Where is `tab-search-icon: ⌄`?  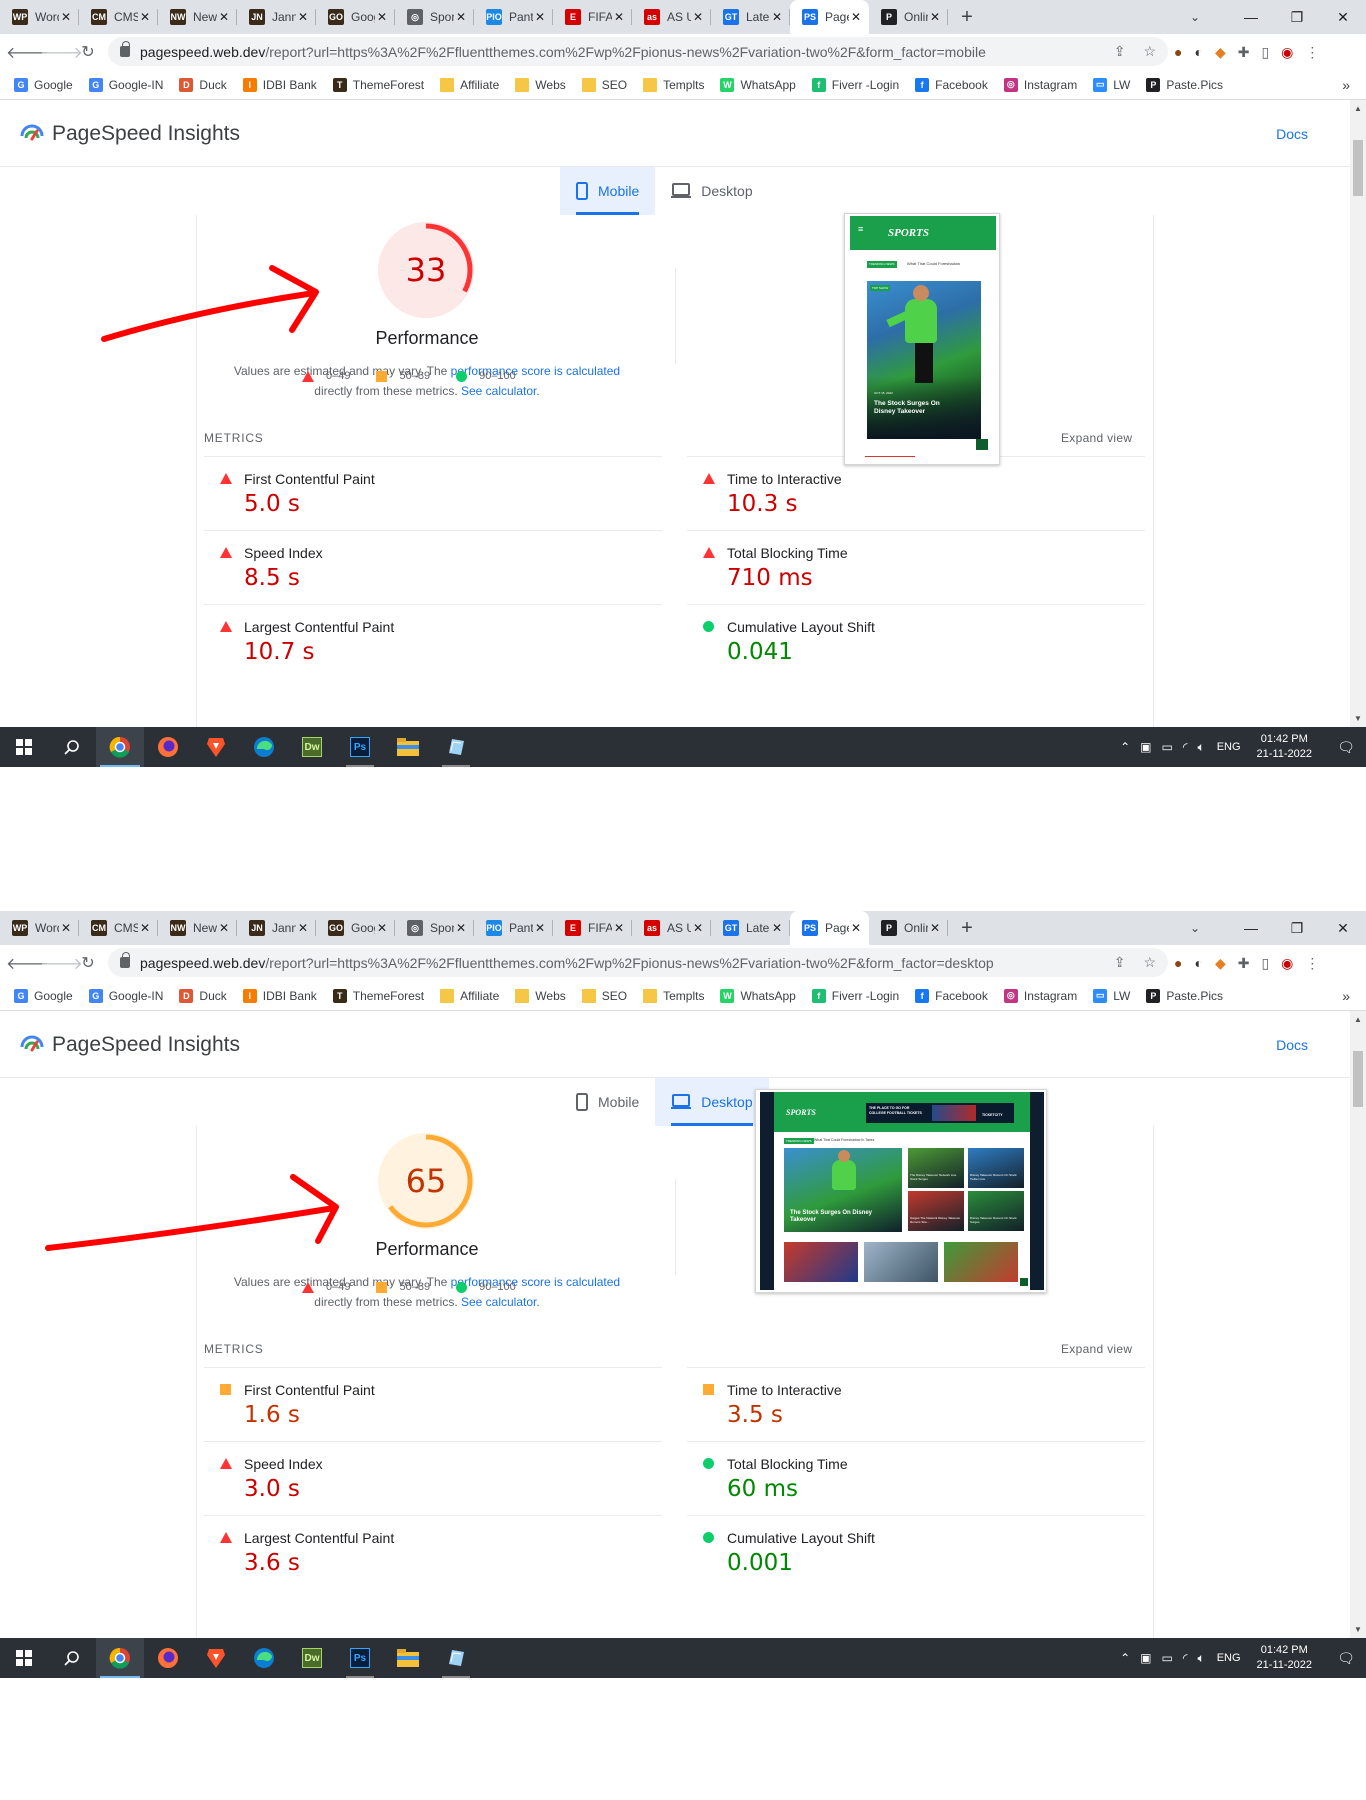
tab-search-icon: ⌄ is located at coordinates (1195, 17).